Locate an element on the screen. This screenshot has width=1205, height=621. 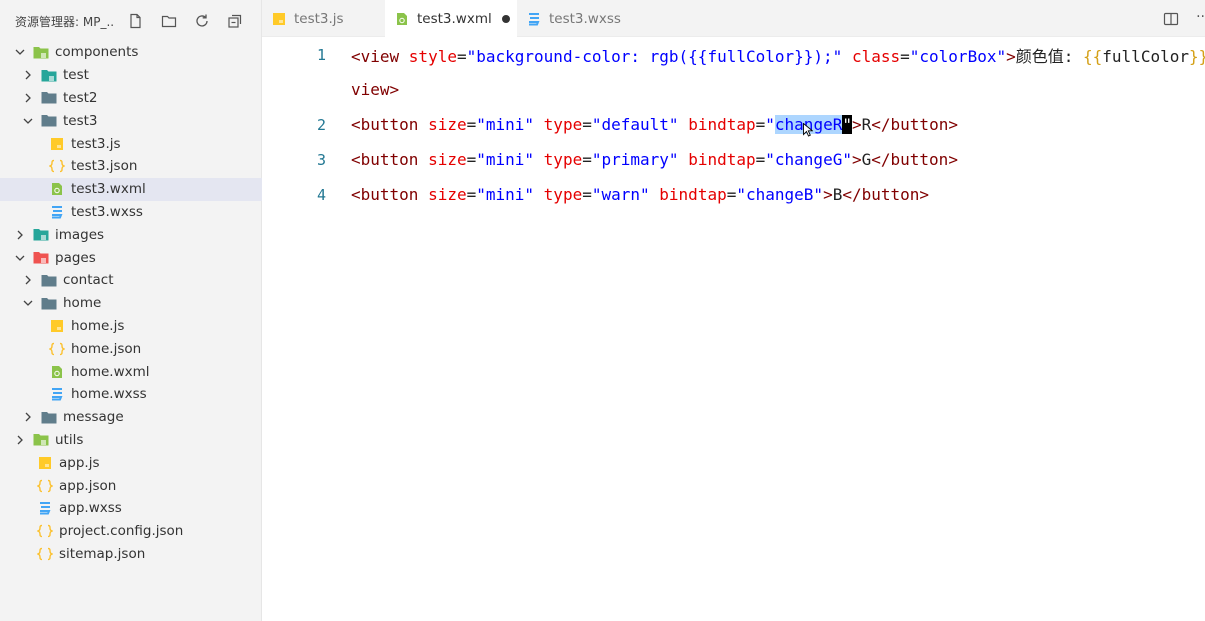
collapse-all-icon is located at coordinates (235, 21).